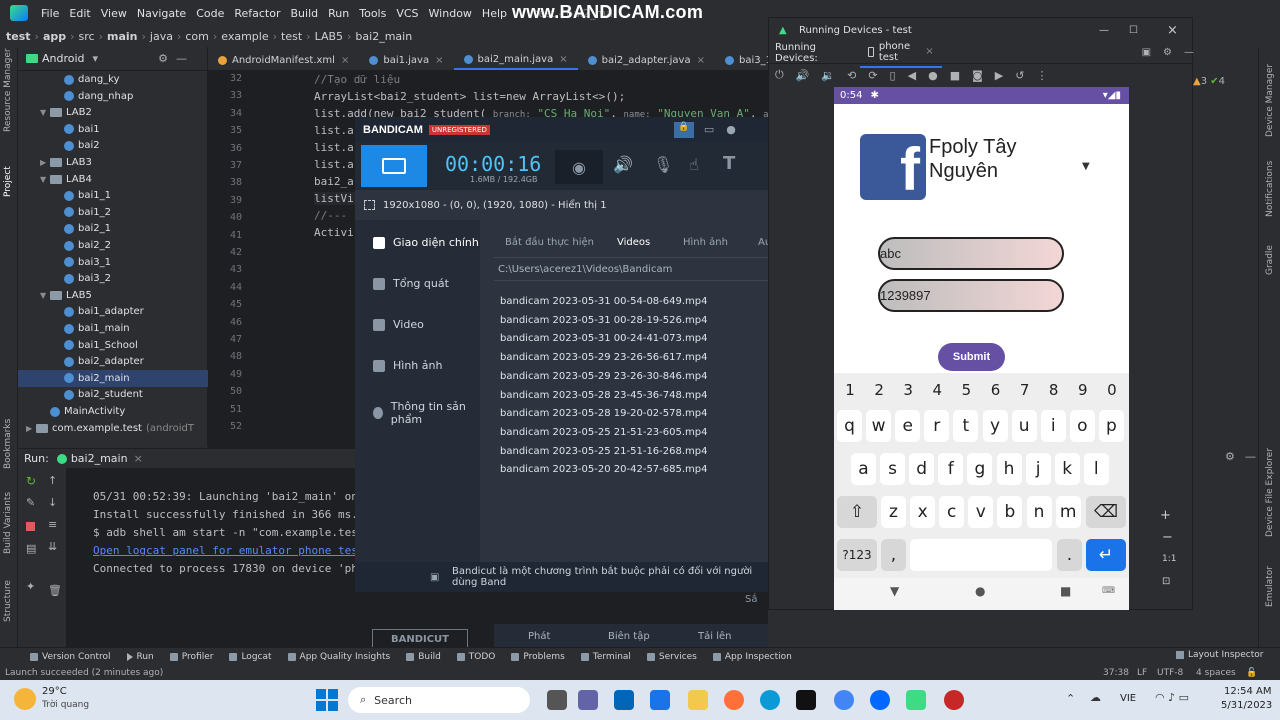 This screenshot has height=720, width=1280. I want to click on tab-bai2-main: bai2_main.java ×, so click(515, 60).